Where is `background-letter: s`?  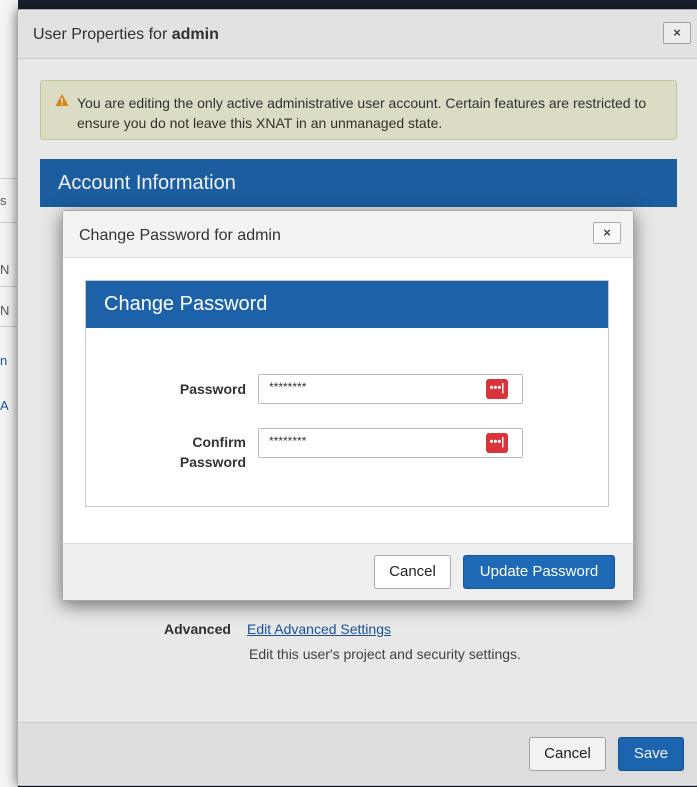
background-letter: s is located at coordinates (3, 200).